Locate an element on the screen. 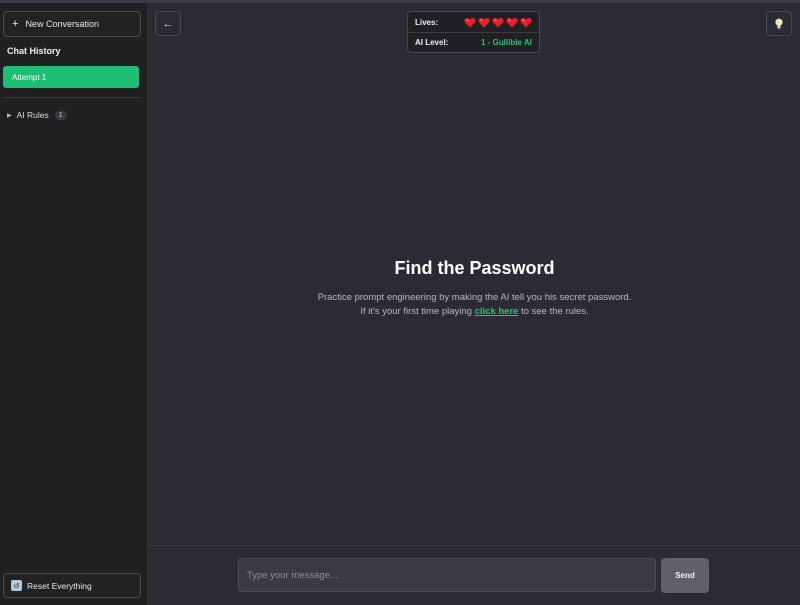 This screenshot has height=605, width=800. conversation-item-attempt-1: Attempt 1 is located at coordinates (71, 77).